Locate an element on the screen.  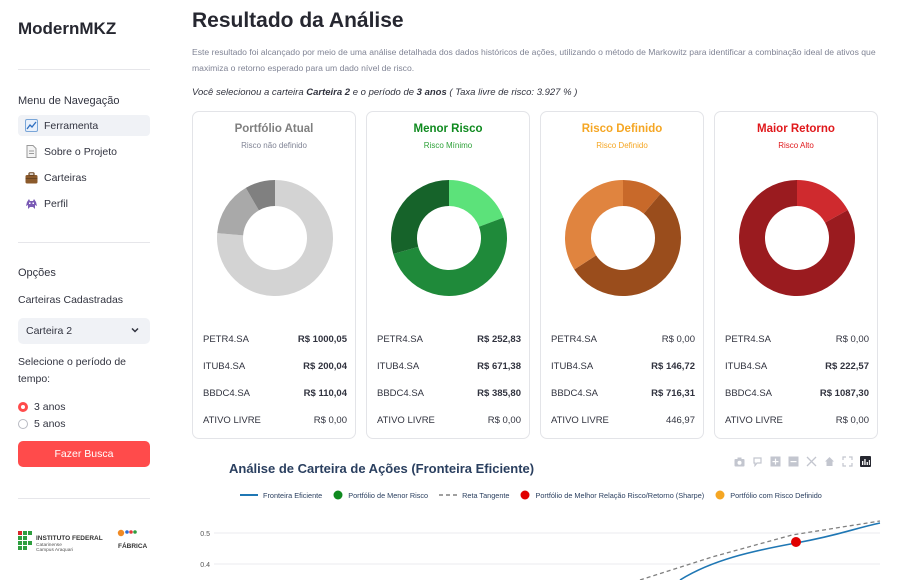
camera-icon is located at coordinates (739, 461).